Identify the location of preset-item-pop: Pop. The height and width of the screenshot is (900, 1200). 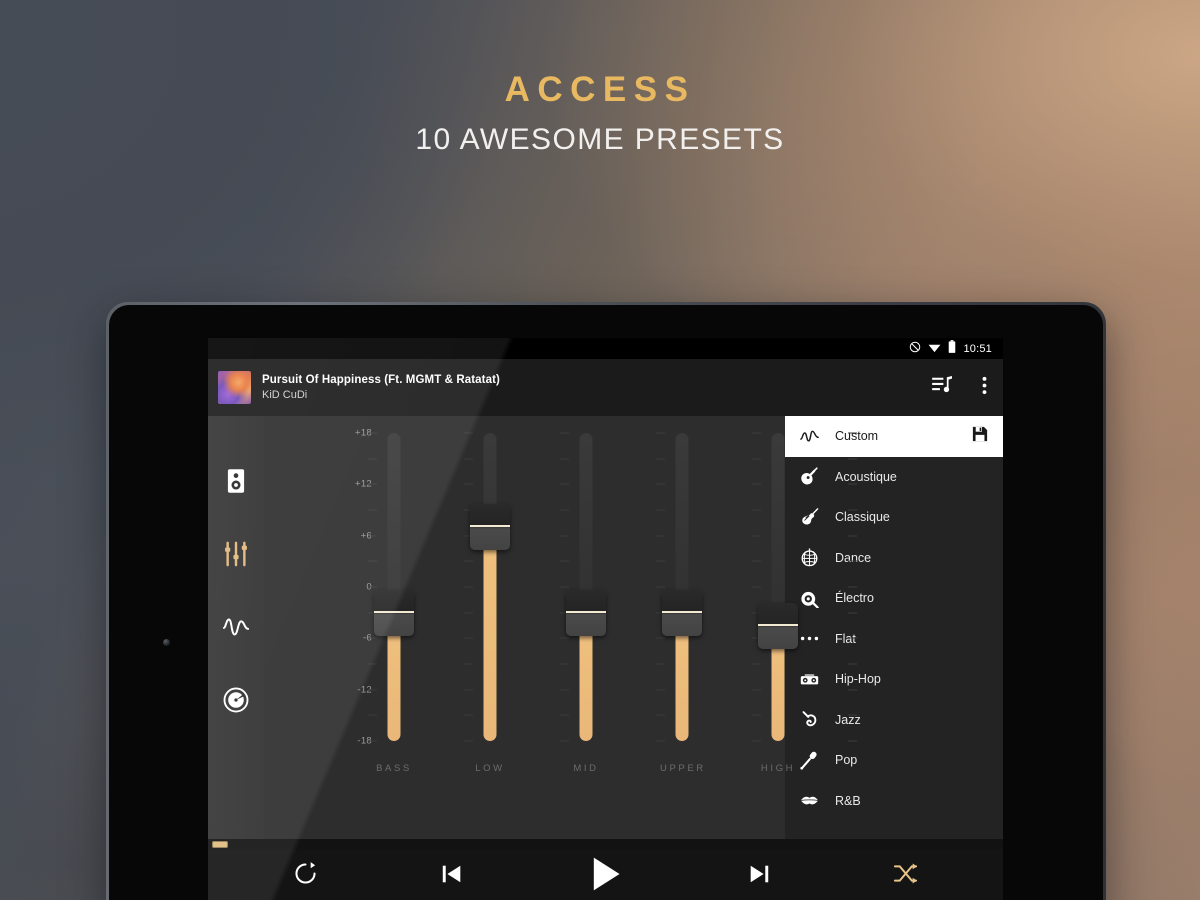
(894, 760).